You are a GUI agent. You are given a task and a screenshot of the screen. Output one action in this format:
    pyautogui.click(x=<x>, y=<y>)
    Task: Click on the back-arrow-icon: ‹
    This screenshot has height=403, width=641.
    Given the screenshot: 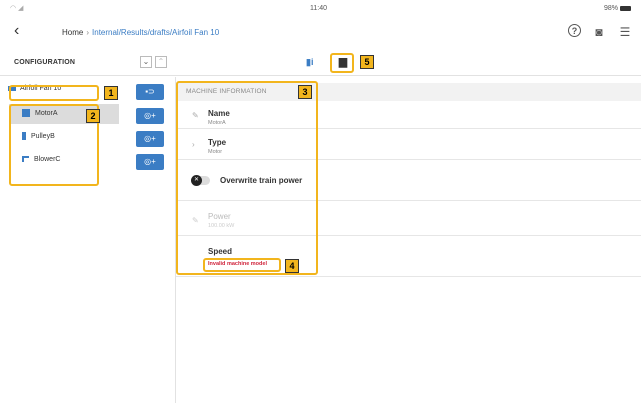 What is the action you would take?
    pyautogui.click(x=16, y=31)
    